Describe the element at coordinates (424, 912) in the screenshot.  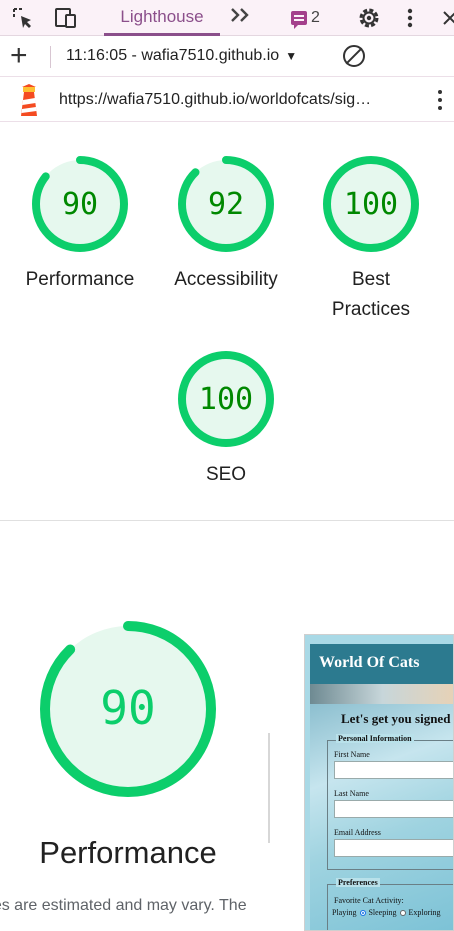
I see `thumb-option-exploring: Exploring` at that location.